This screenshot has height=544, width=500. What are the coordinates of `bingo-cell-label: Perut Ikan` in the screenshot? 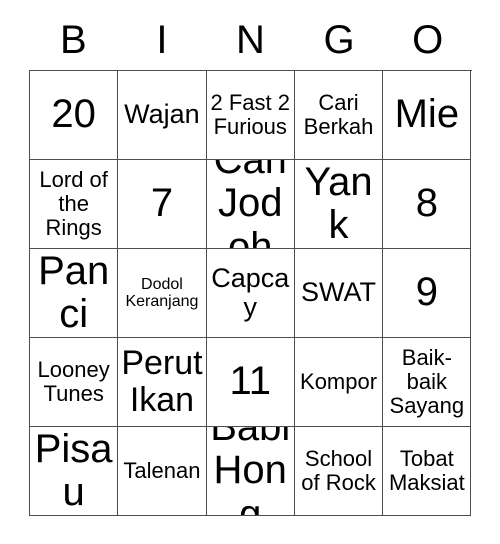 It's located at (162, 381).